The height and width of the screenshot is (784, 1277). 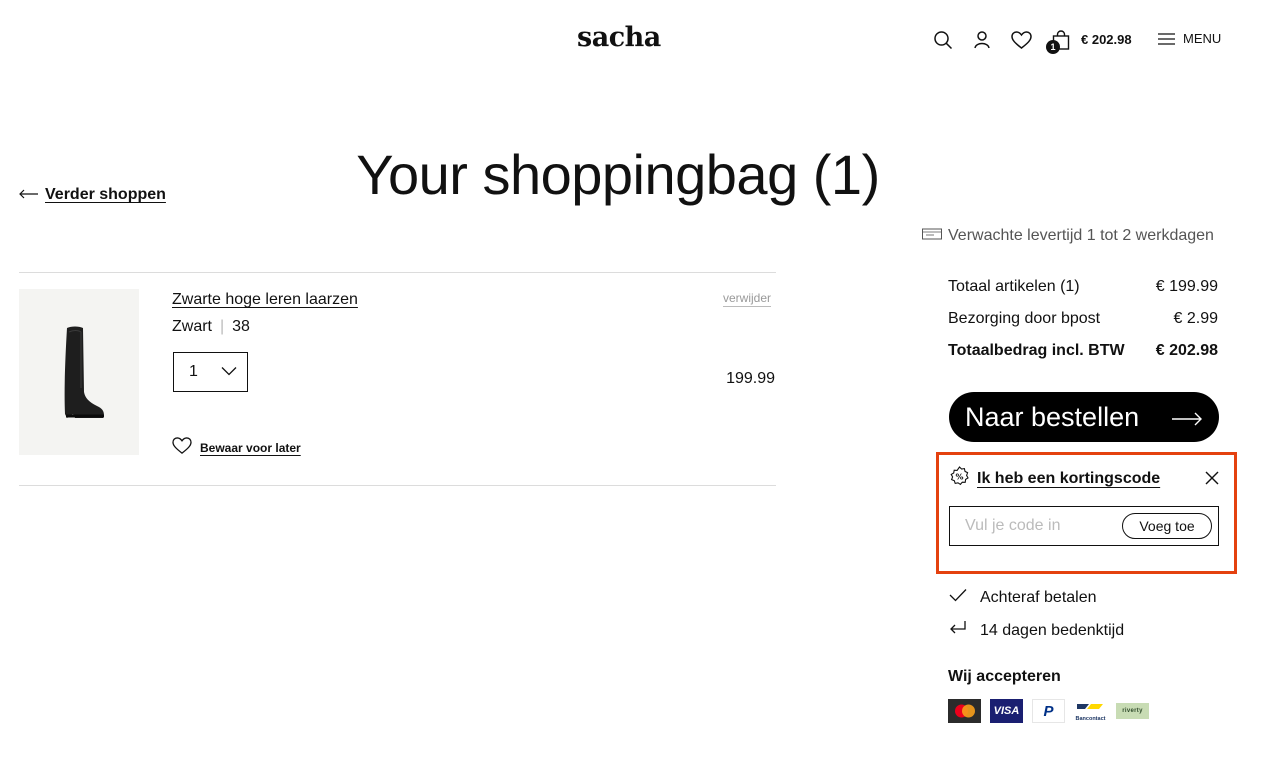 I want to click on usp-pay-later: Achteraf betalen, so click(x=1023, y=597).